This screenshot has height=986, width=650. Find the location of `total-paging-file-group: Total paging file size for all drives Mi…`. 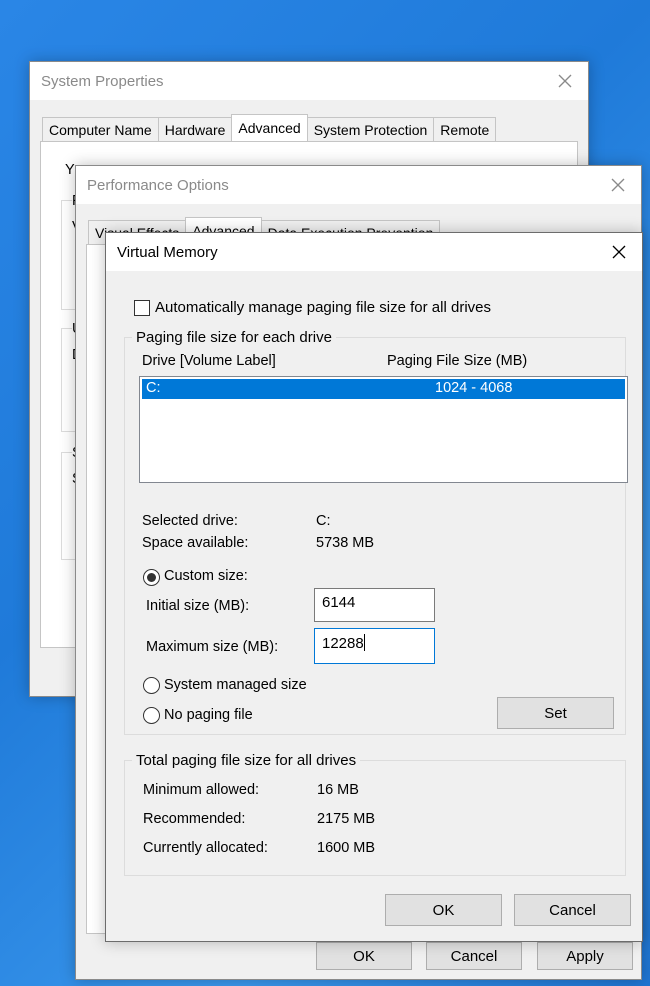

total-paging-file-group: Total paging file size for all drives Mi… is located at coordinates (375, 814).